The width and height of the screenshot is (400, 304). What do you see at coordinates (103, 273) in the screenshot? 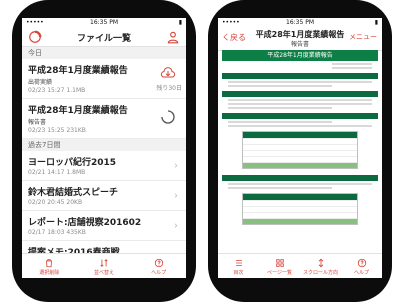
I see `tab-label: 並べ替え` at bounding box center [103, 273].